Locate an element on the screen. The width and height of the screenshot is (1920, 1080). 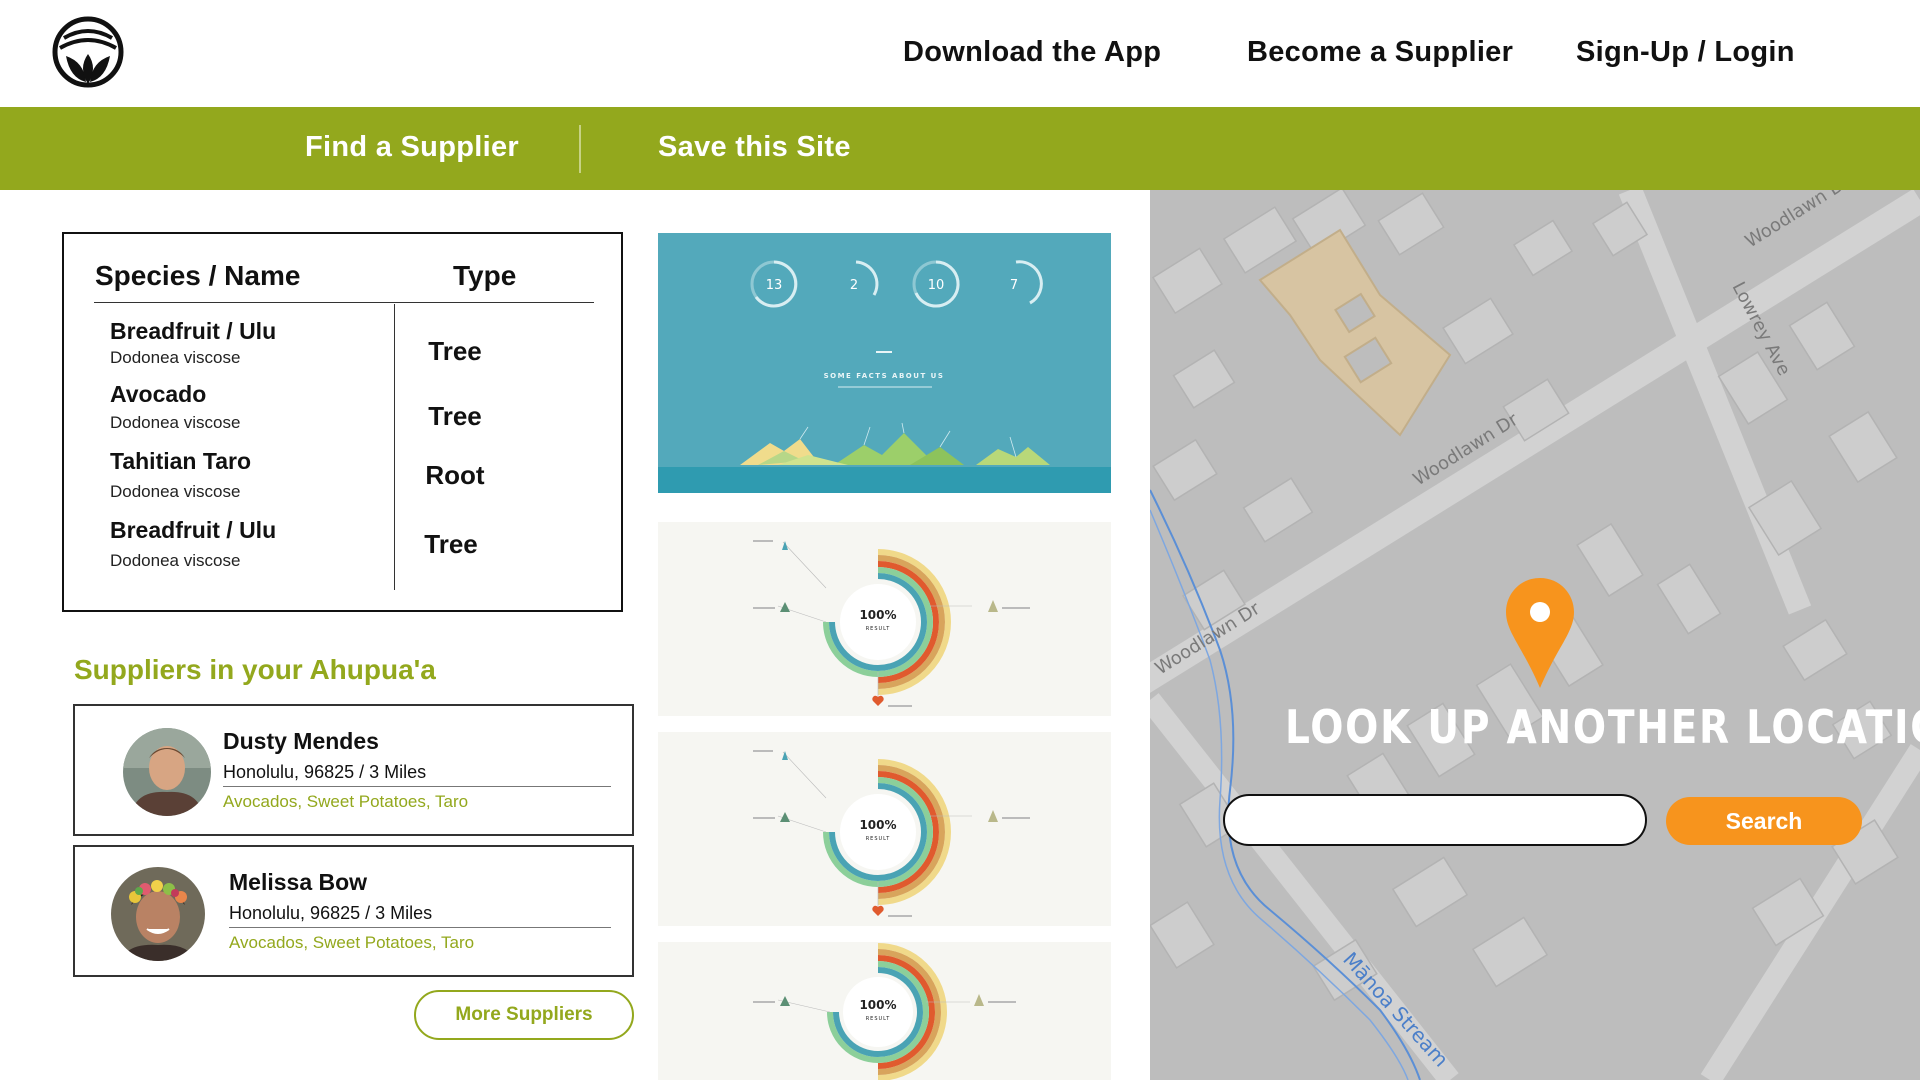
table-row: Tahitian Taro Dodonea viscose Root is located at coordinates (350, 478).